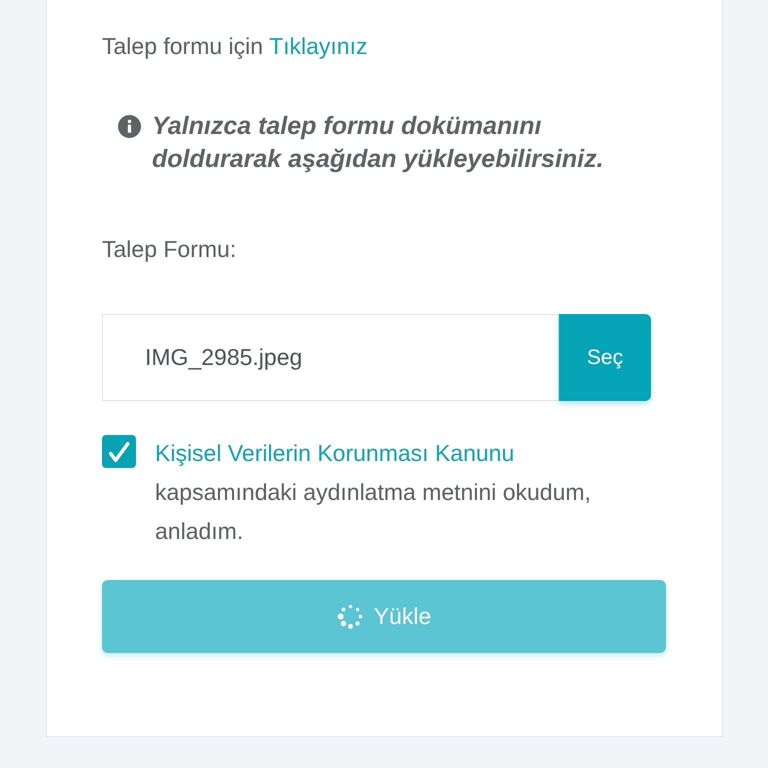 The height and width of the screenshot is (768, 768). What do you see at coordinates (129, 126) in the screenshot?
I see `info-icon` at bounding box center [129, 126].